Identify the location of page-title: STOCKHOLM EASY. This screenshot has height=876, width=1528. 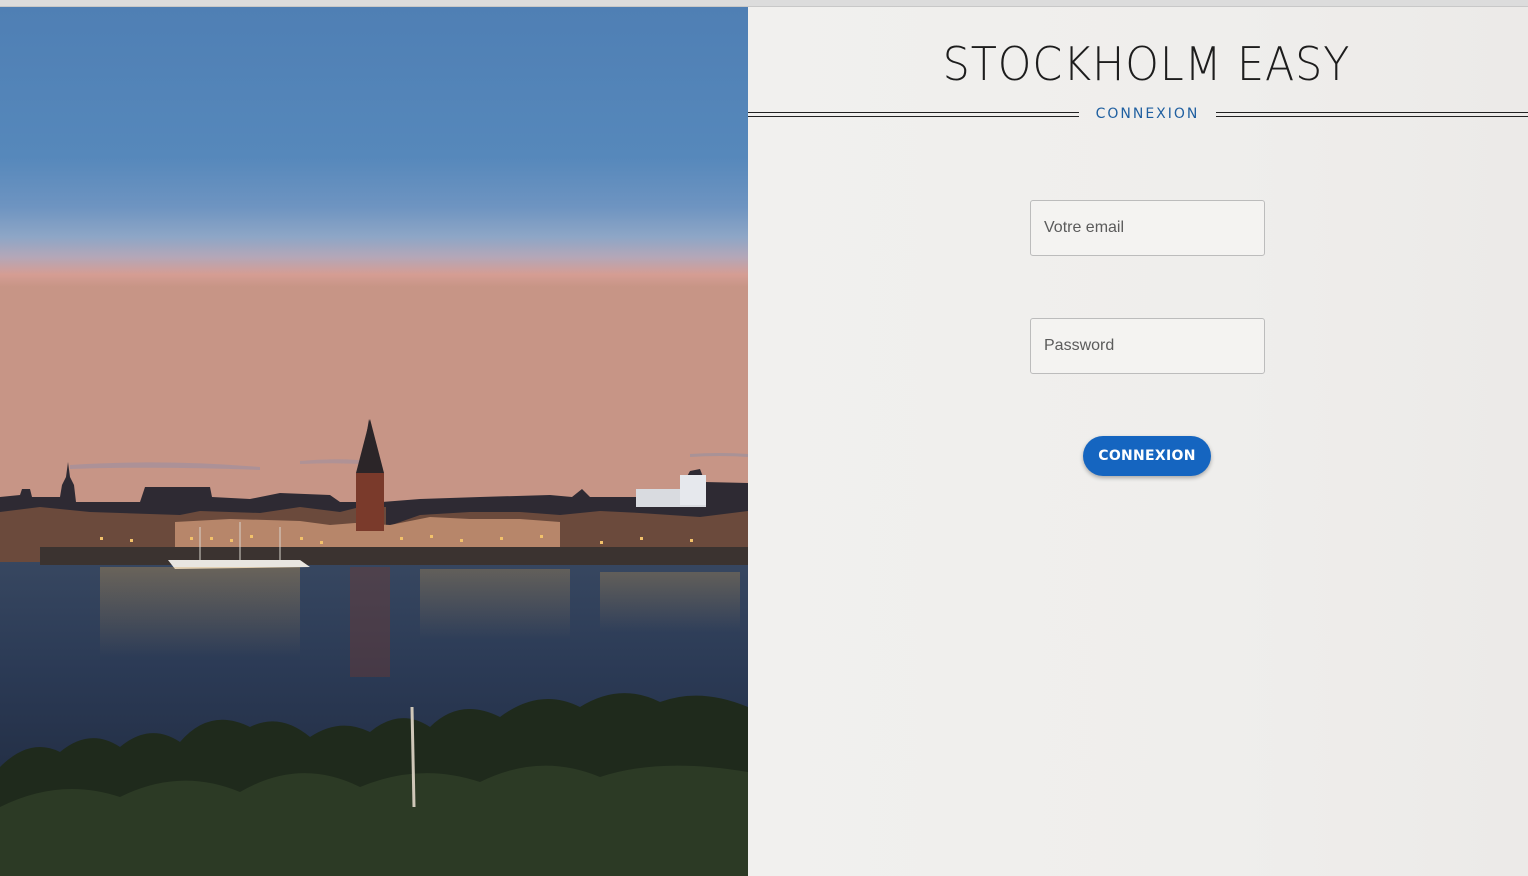
(1146, 64).